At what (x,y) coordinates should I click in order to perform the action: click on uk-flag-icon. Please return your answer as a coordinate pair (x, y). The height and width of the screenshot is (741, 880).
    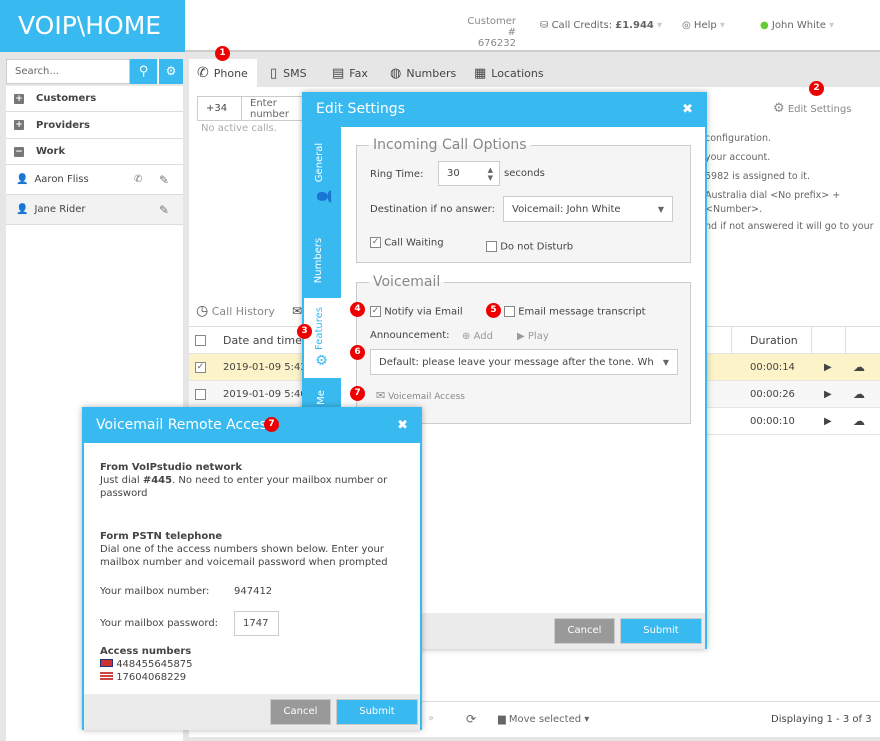
    Looking at the image, I should click on (106, 663).